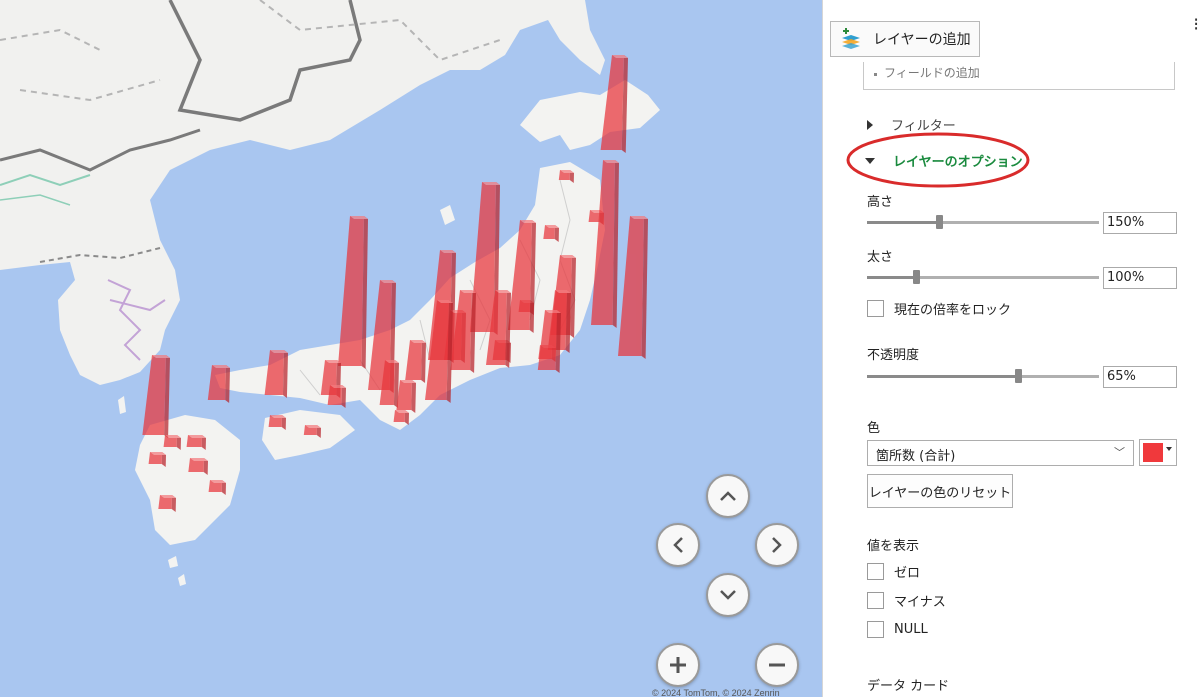 Image resolution: width=1200 pixels, height=697 pixels. What do you see at coordinates (851, 38) in the screenshot?
I see `layers-plus-icon` at bounding box center [851, 38].